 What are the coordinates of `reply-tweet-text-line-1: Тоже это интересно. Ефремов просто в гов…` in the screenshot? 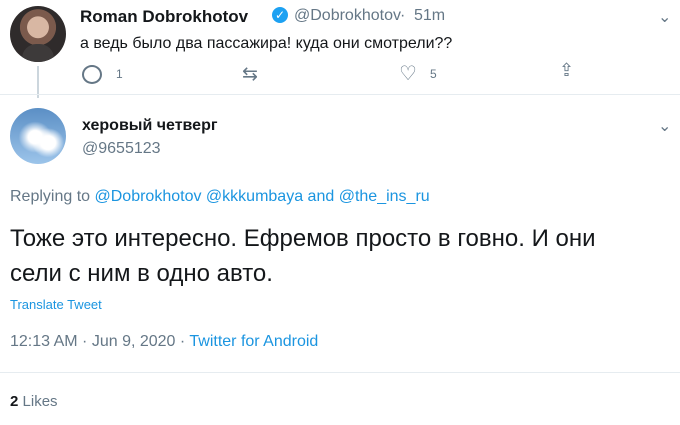 It's located at (303, 238).